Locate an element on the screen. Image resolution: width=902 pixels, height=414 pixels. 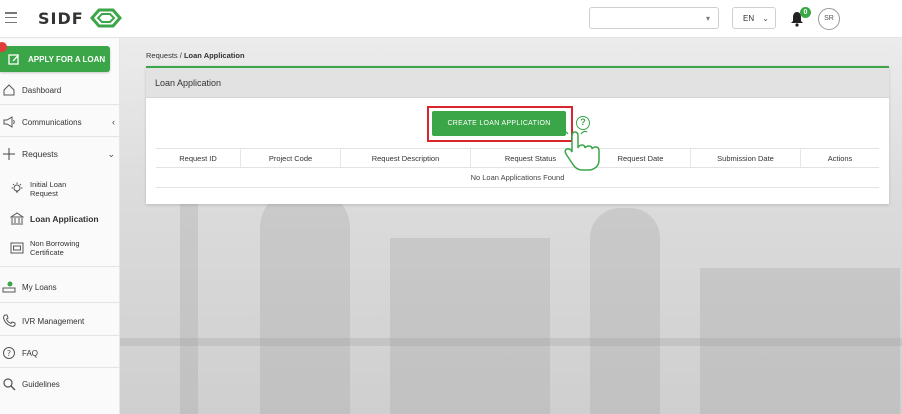
sidebar-item-dashboard: Dashboard is located at coordinates (60, 90).